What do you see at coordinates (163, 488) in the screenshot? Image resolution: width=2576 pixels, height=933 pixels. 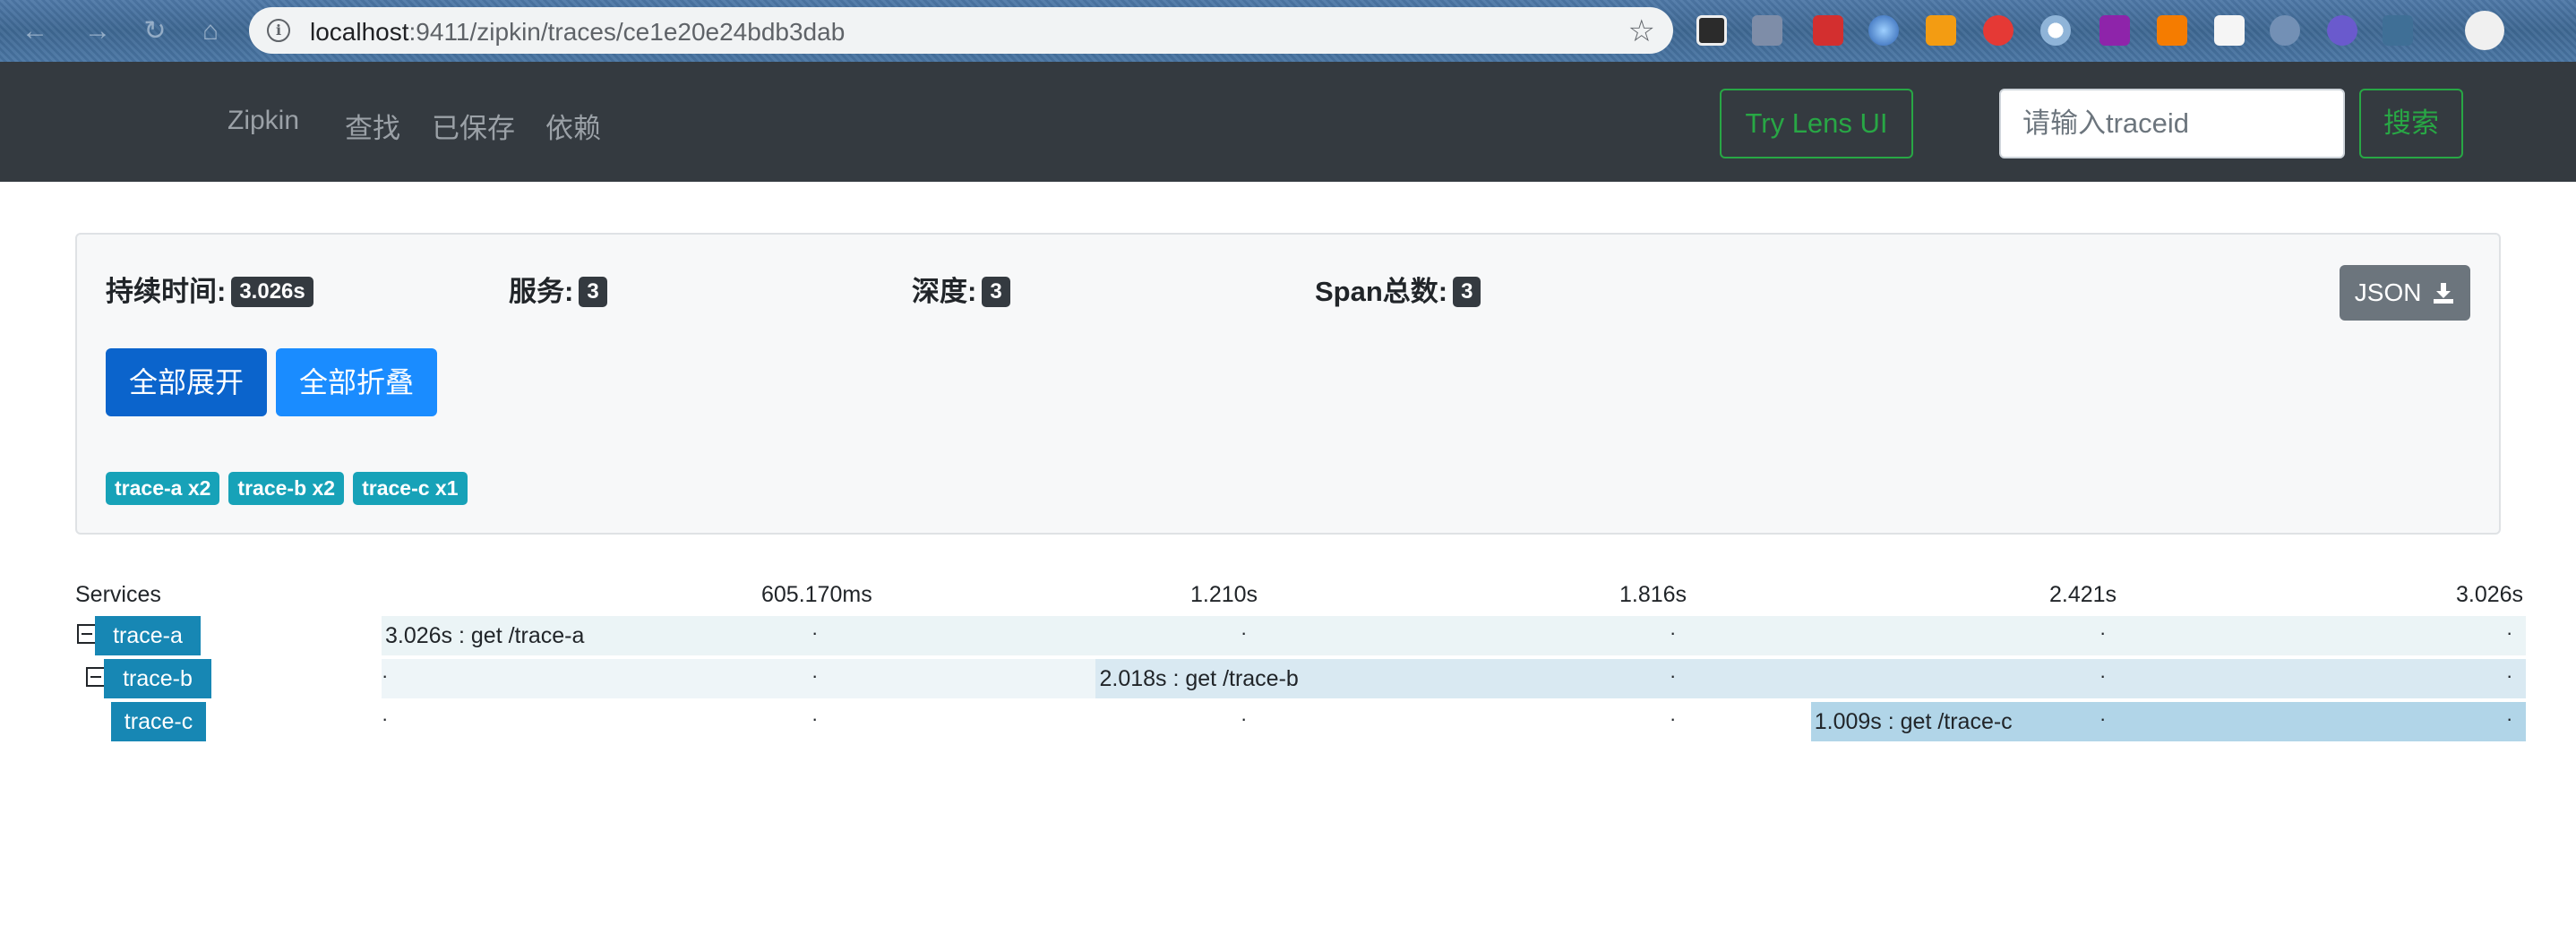 I see `service-badge-trace-a: trace-a x2` at bounding box center [163, 488].